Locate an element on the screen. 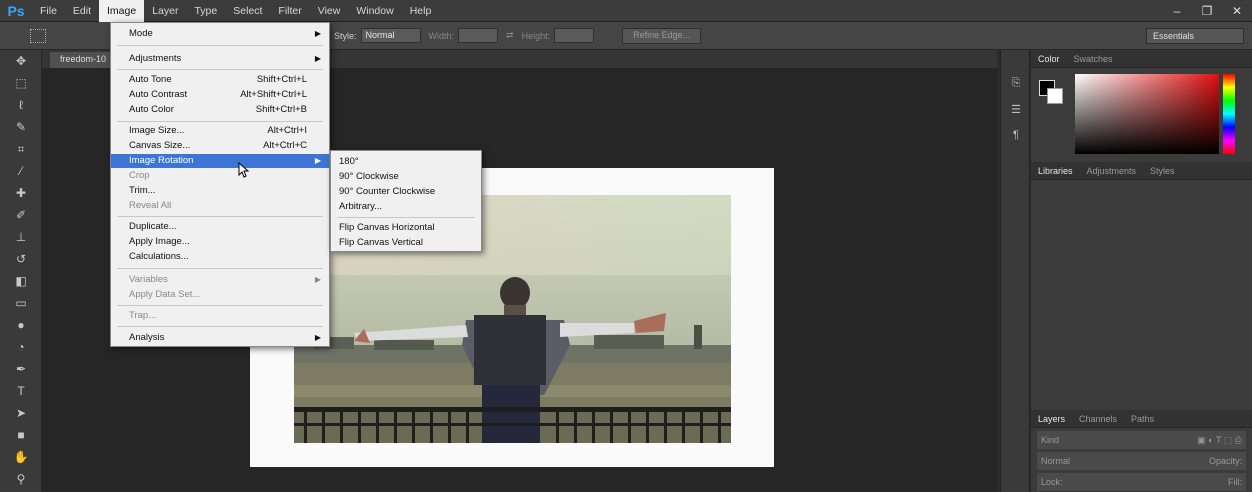 Image resolution: width=1252 pixels, height=492 pixels. menu-item-label: Adjustments is located at coordinates (155, 58).